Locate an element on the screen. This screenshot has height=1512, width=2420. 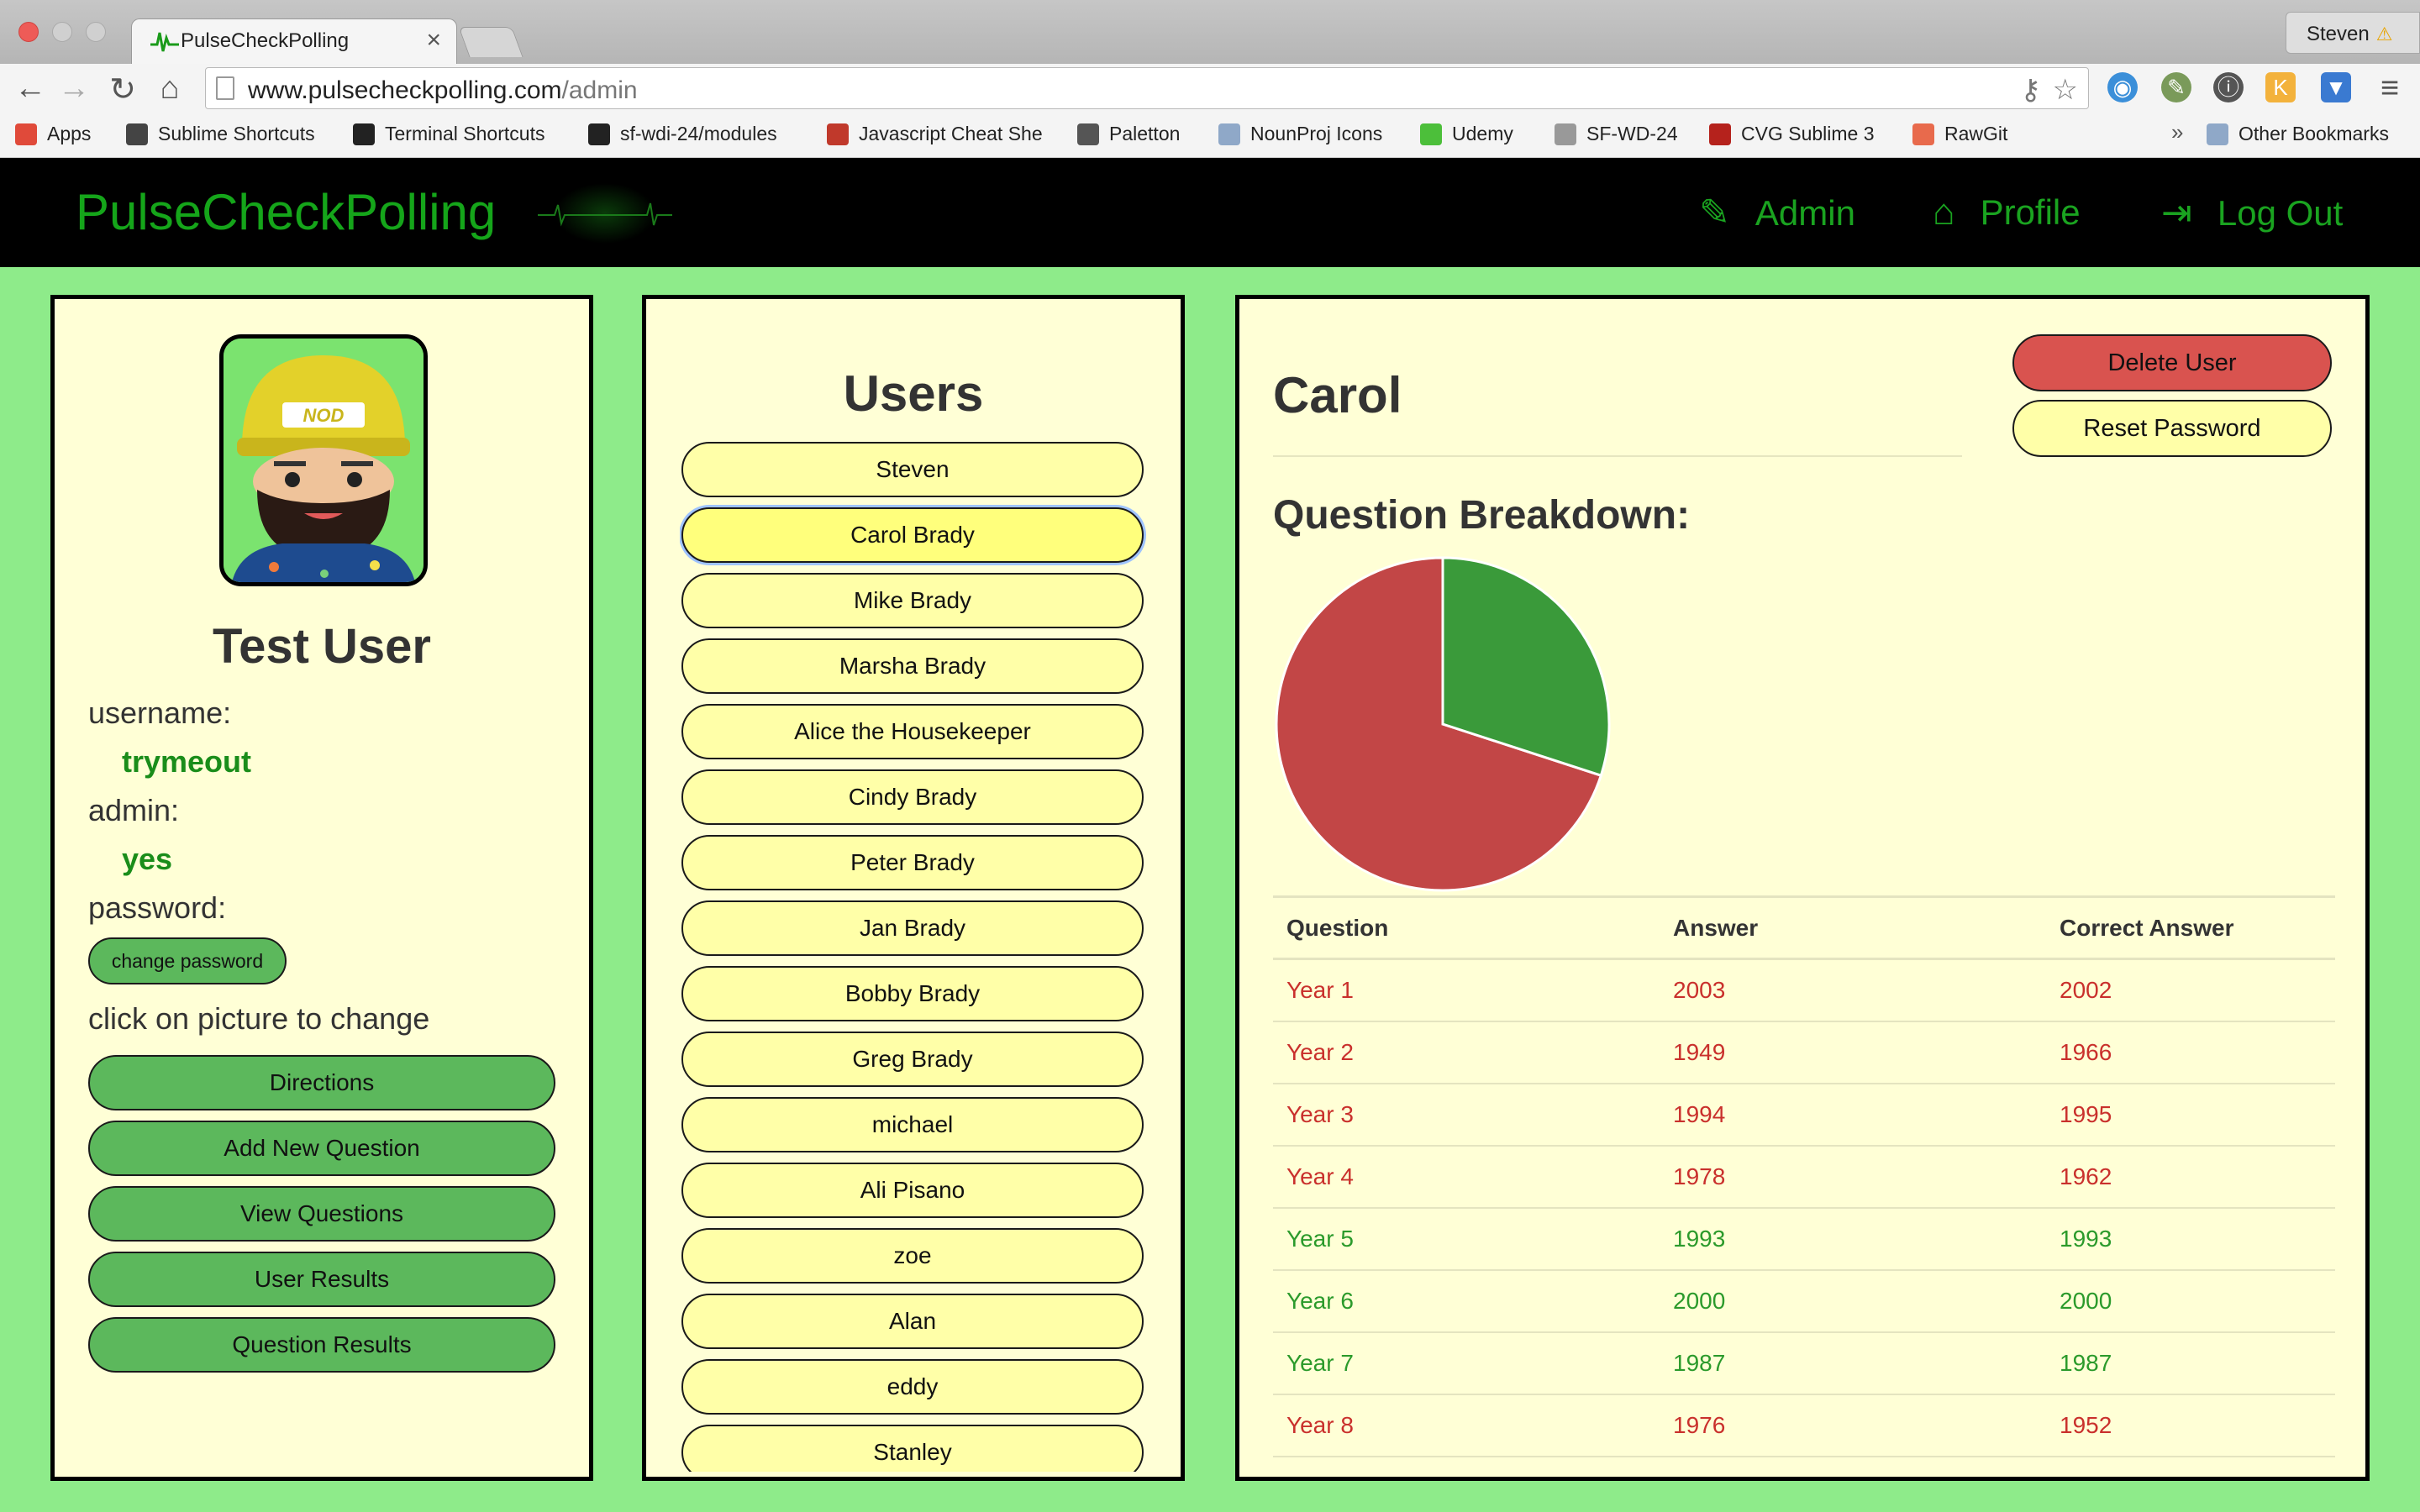
bookmark-item: Javascript Cheat She is located at coordinates (935, 134).